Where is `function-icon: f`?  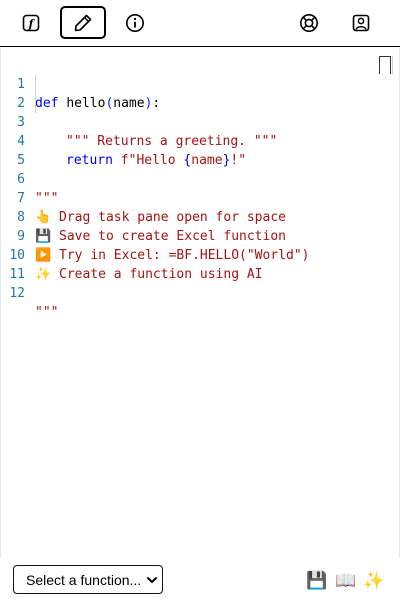
function-icon: f is located at coordinates (31, 22).